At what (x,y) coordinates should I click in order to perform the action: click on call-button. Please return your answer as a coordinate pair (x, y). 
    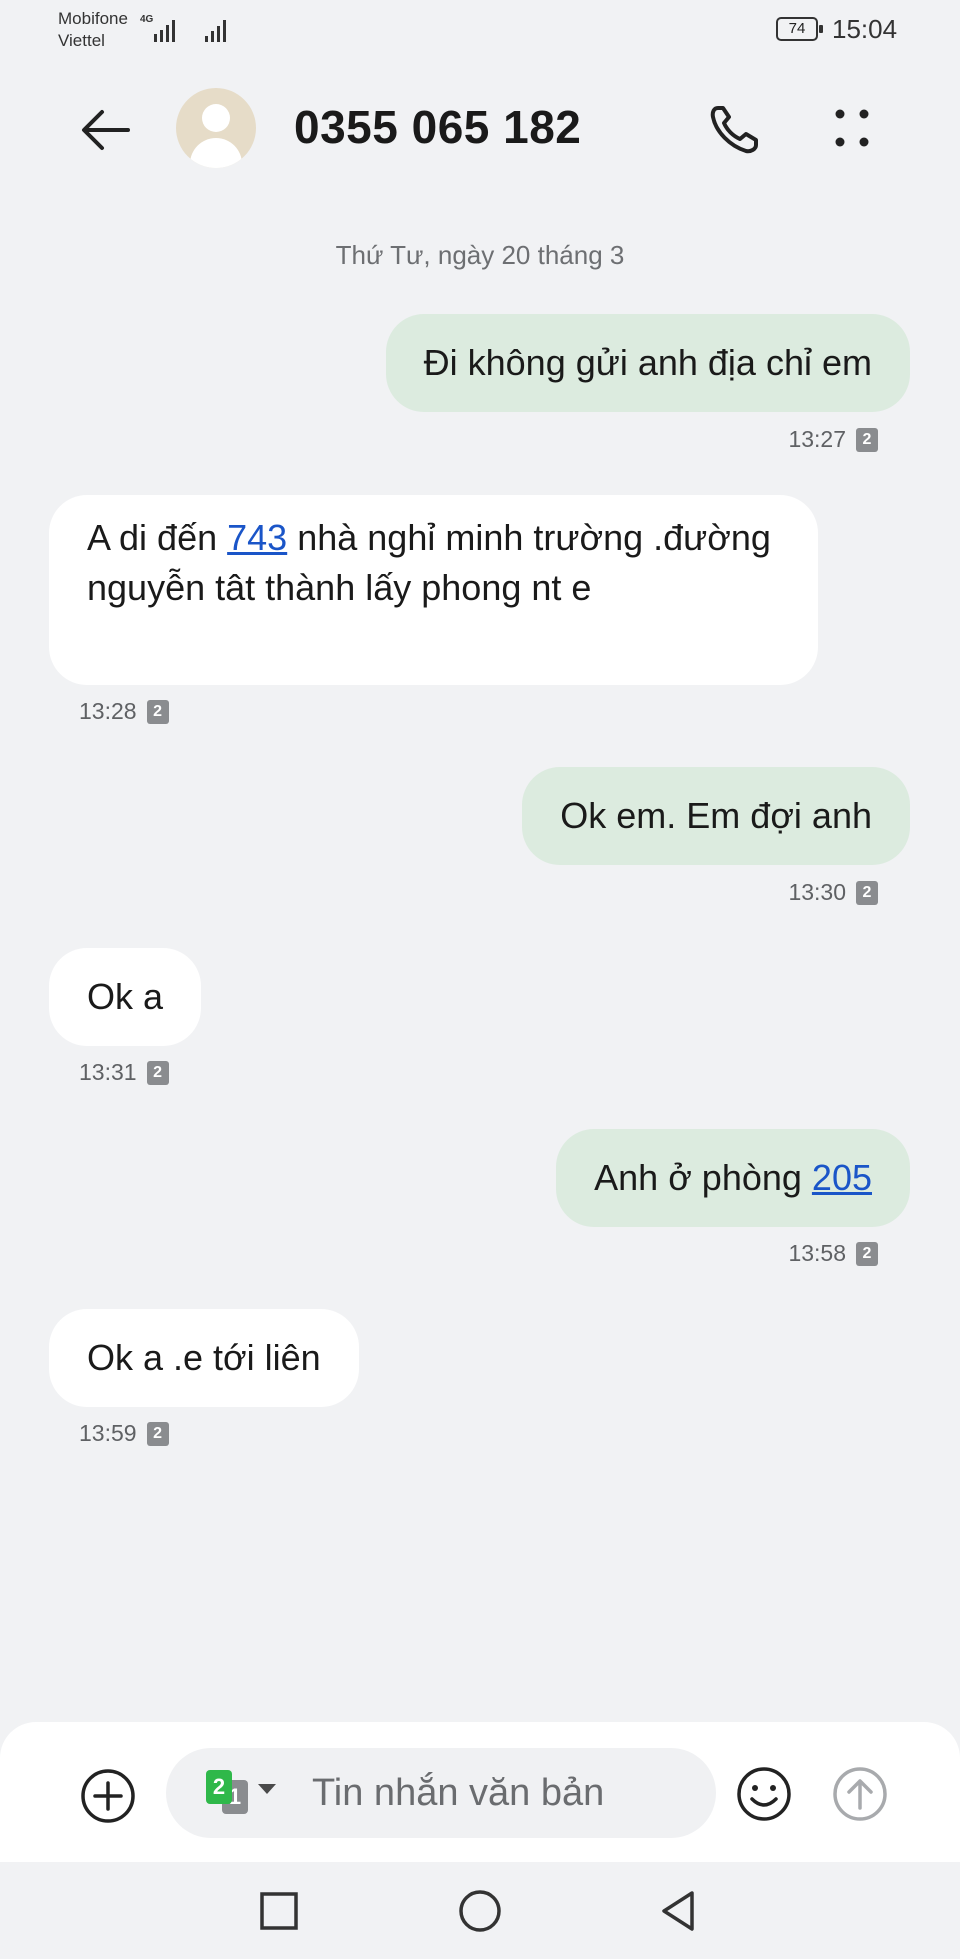
    Looking at the image, I should click on (734, 130).